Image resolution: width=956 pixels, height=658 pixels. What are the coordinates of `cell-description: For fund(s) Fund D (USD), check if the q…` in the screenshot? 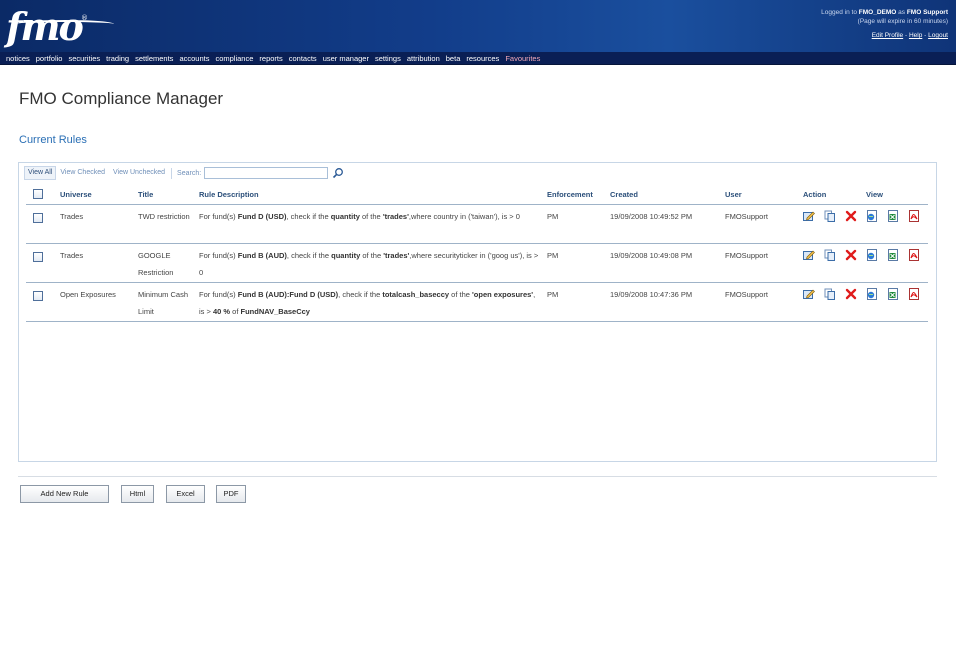 It's located at (369, 224).